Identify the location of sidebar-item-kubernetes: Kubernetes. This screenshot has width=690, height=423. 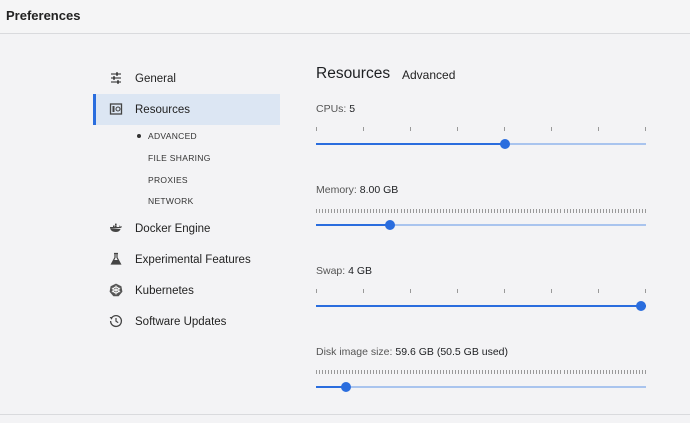
(186, 290).